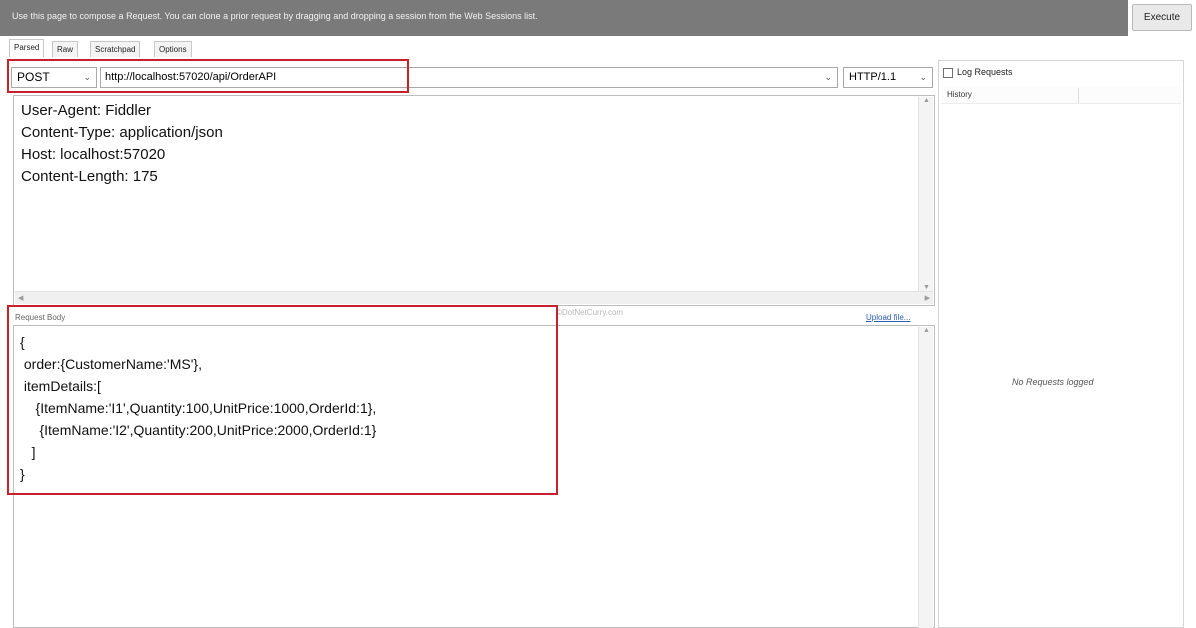 Image resolution: width=1196 pixels, height=628 pixels. I want to click on headers-vertical-scrollbar: ▲ ▼, so click(925, 194).